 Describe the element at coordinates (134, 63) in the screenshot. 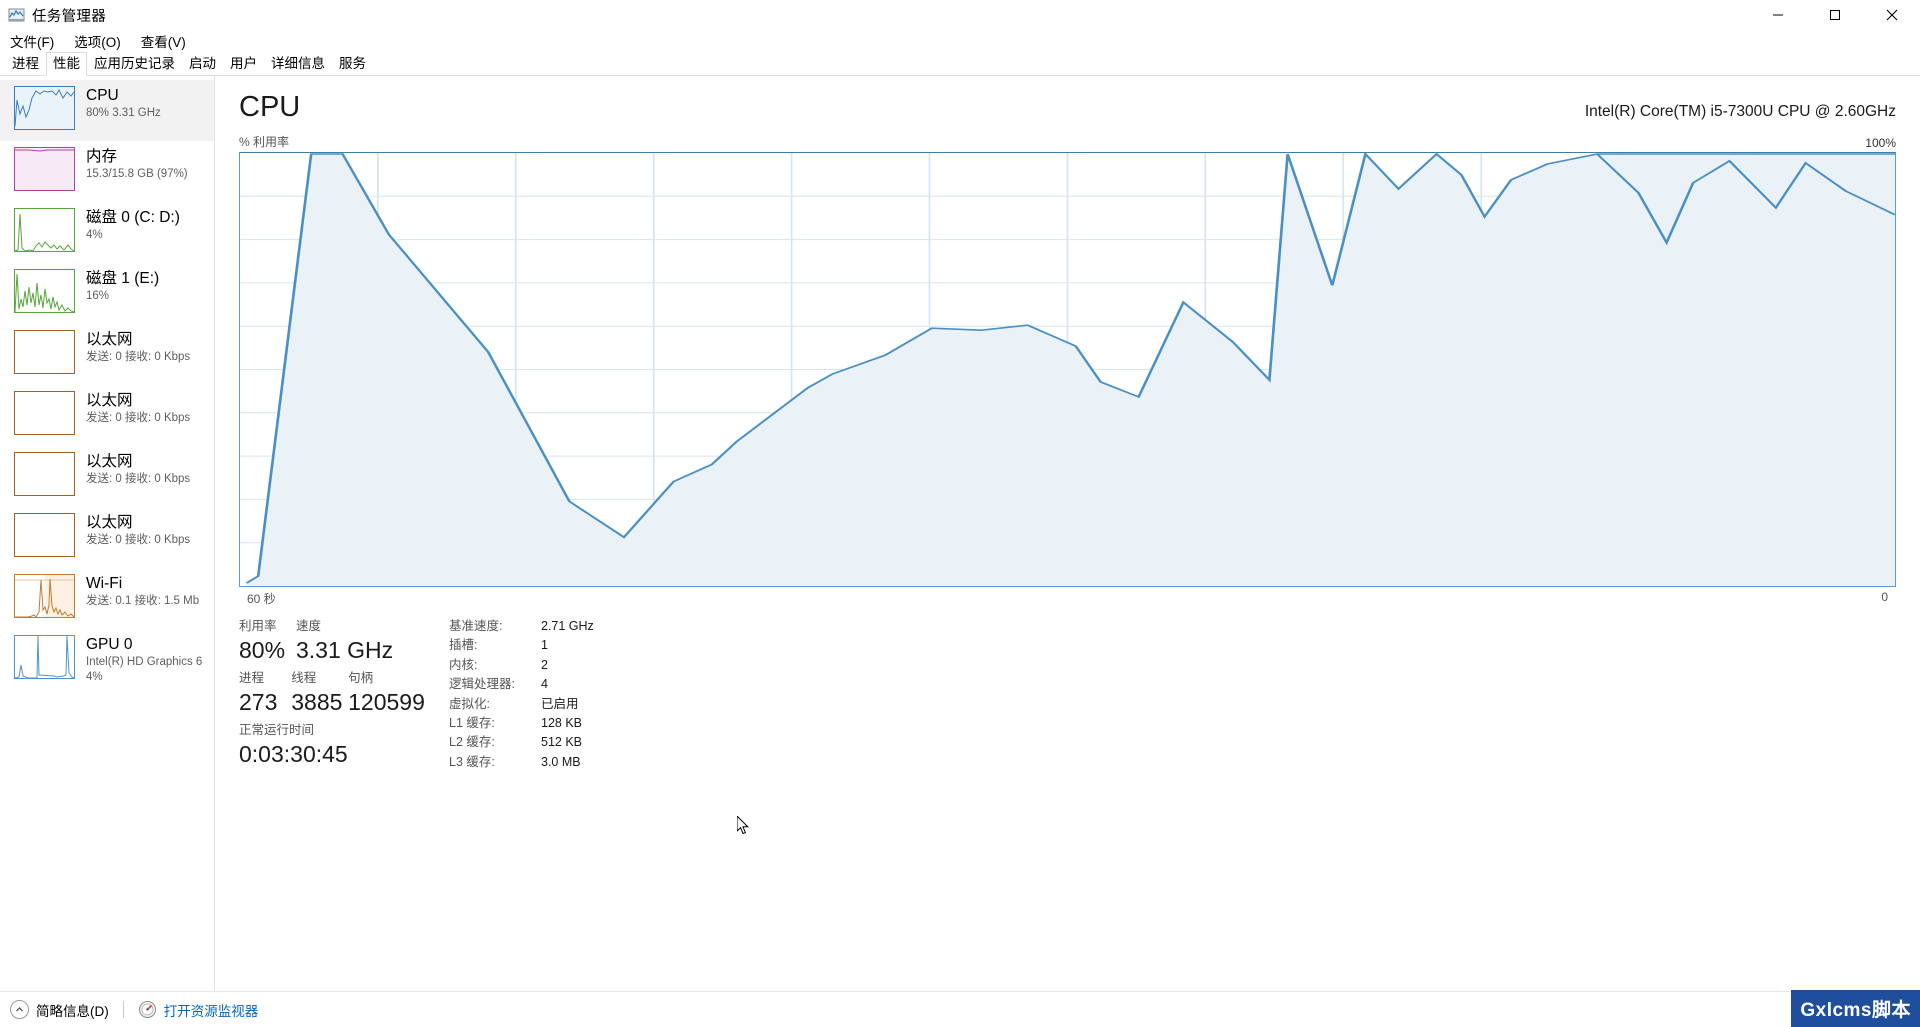

I see `tab-app-history: 应用历史记录` at that location.